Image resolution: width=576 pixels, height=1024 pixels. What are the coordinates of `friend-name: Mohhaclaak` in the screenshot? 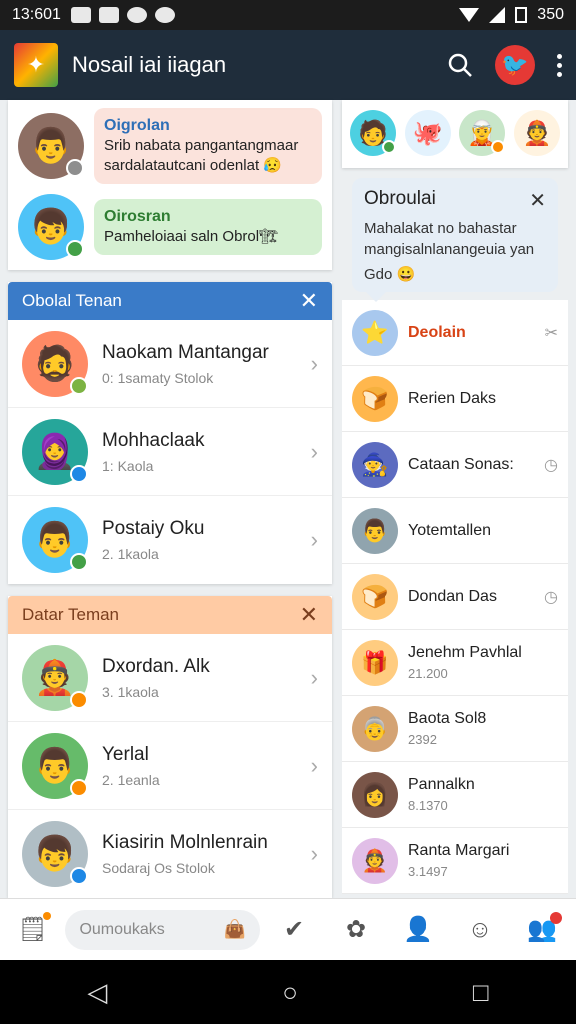 It's located at (153, 440).